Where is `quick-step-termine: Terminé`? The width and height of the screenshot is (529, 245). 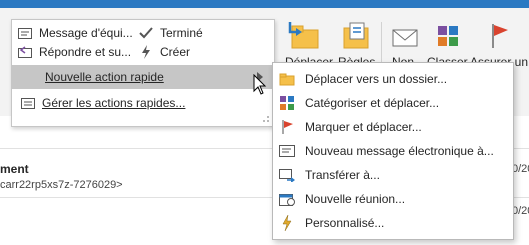 quick-step-termine: Terminé is located at coordinates (170, 33).